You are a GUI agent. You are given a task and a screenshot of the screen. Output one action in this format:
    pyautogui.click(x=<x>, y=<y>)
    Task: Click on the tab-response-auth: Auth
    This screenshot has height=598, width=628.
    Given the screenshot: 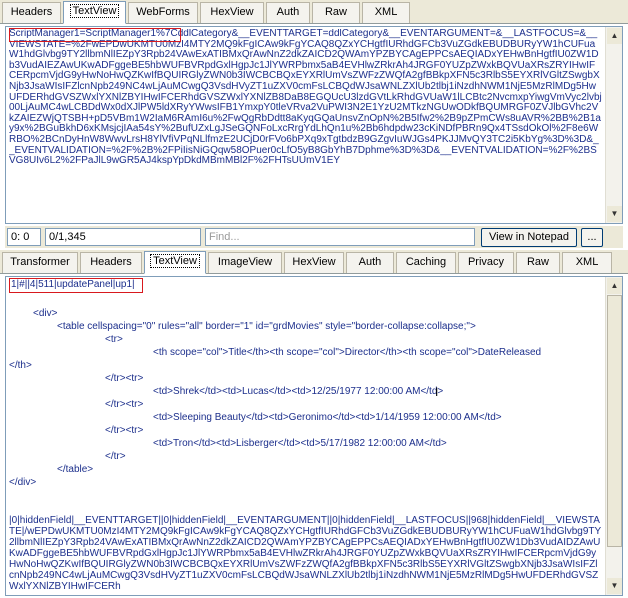 What is the action you would take?
    pyautogui.click(x=370, y=262)
    